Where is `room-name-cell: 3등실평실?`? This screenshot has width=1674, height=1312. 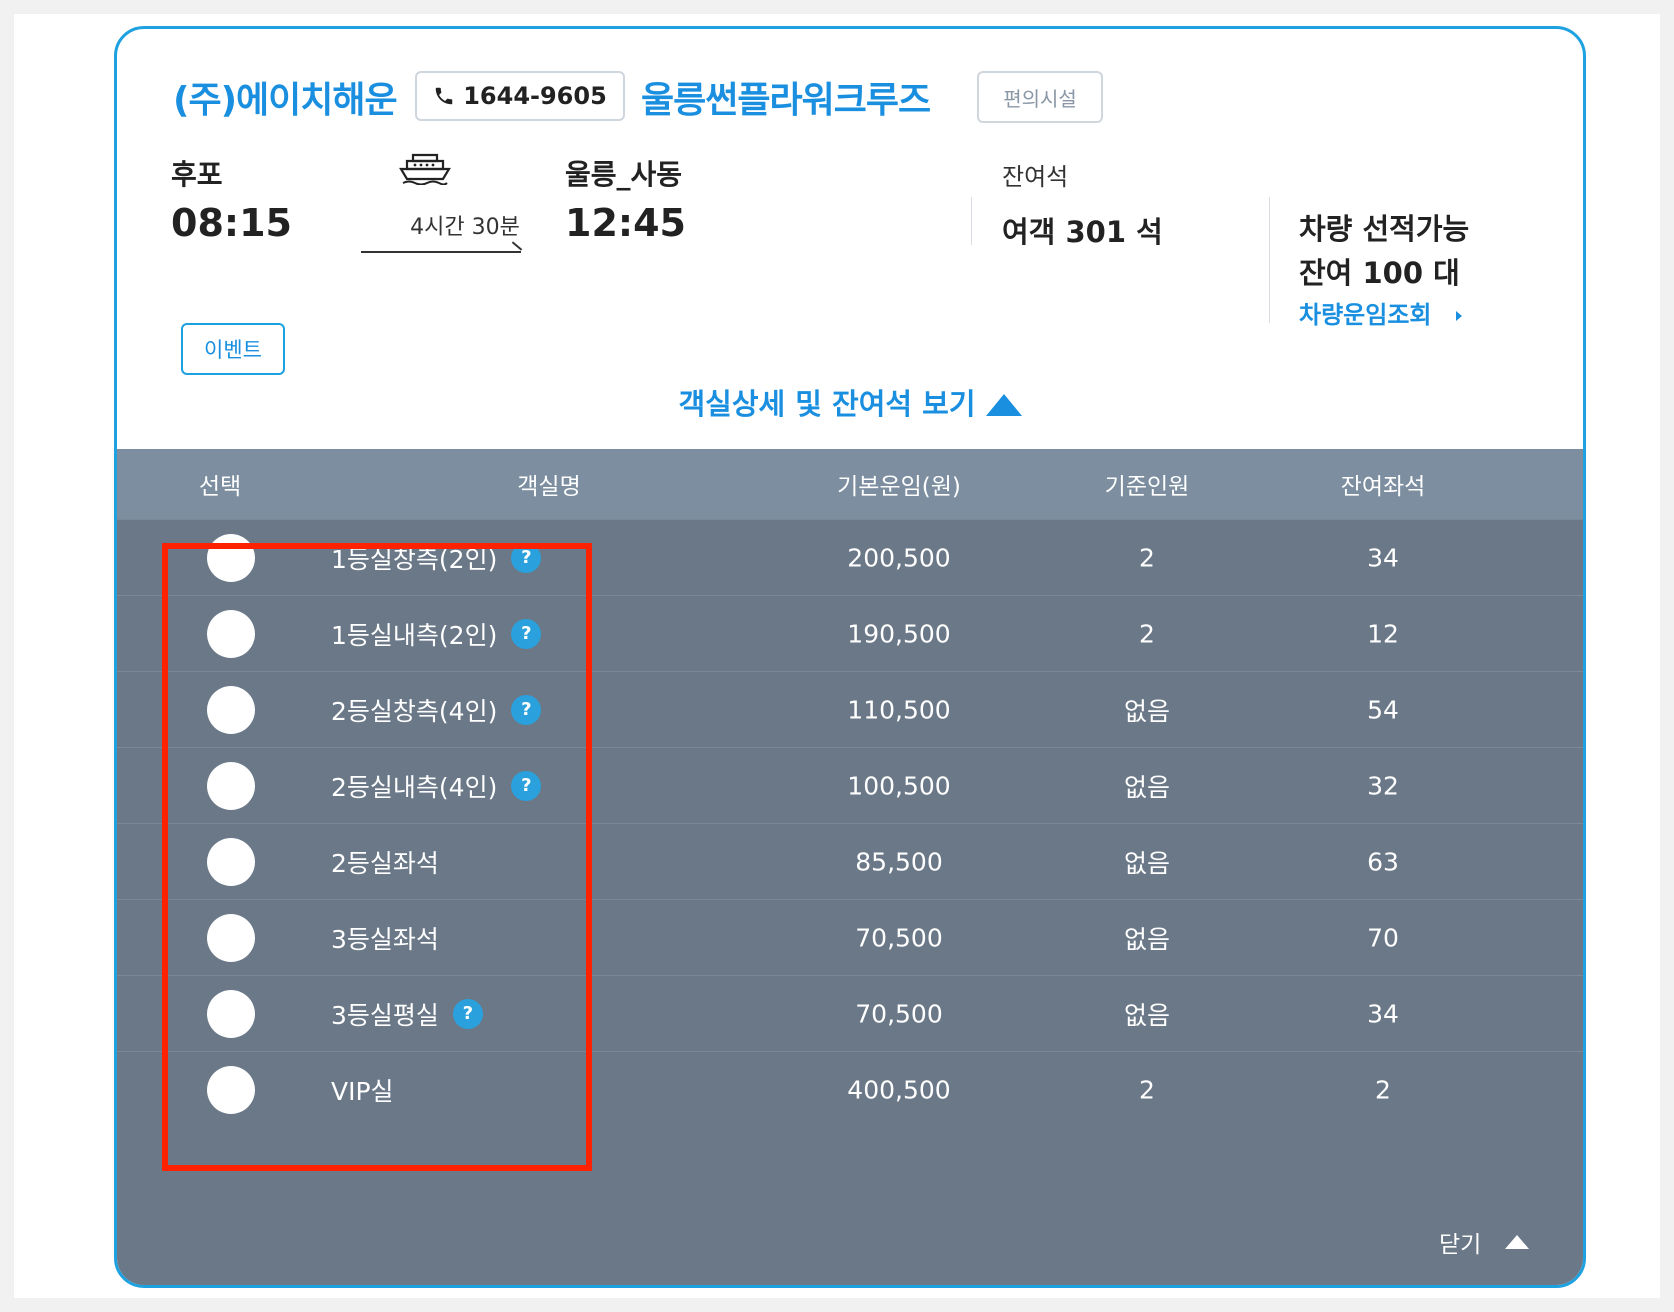
room-name-cell: 3등실평실? is located at coordinates (407, 1014).